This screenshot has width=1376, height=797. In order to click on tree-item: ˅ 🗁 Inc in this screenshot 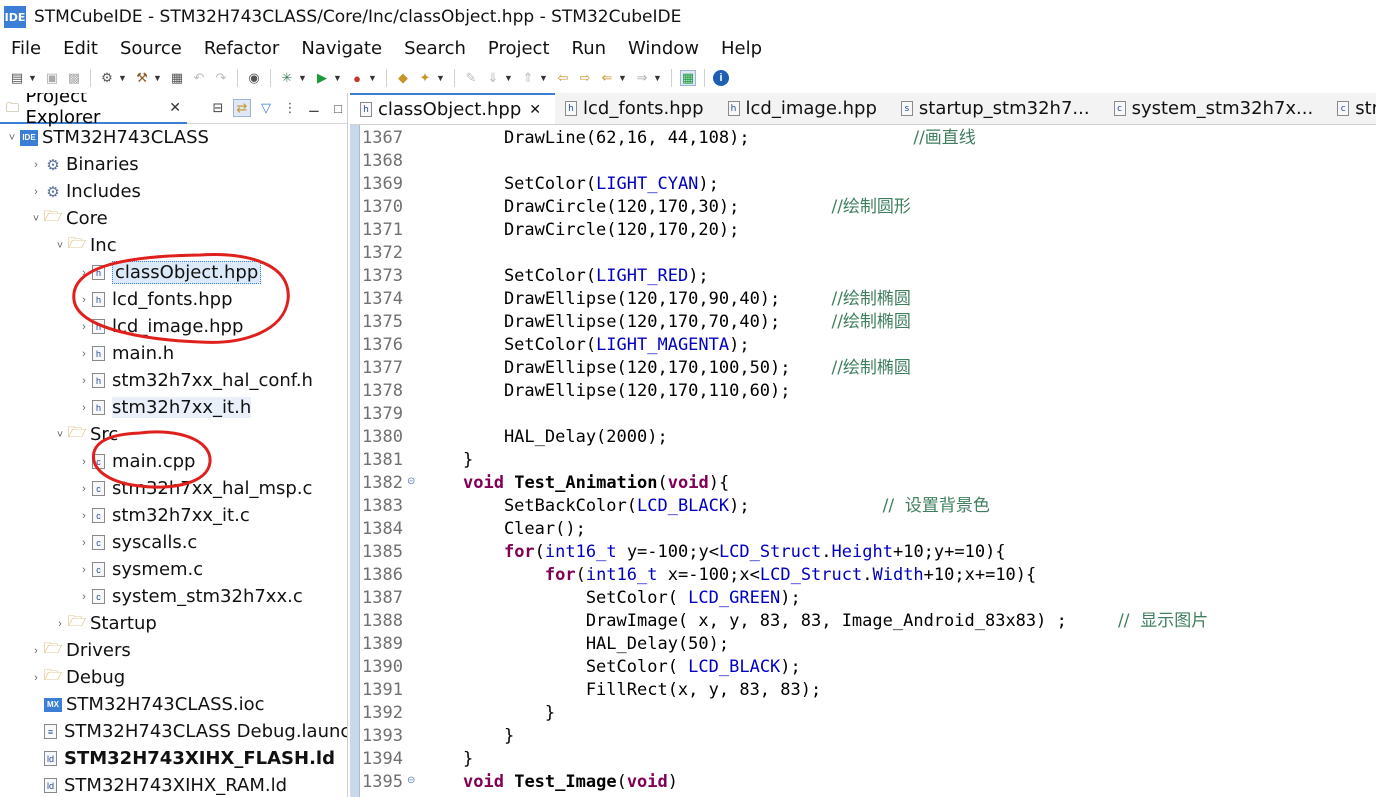, I will do `click(84, 245)`.